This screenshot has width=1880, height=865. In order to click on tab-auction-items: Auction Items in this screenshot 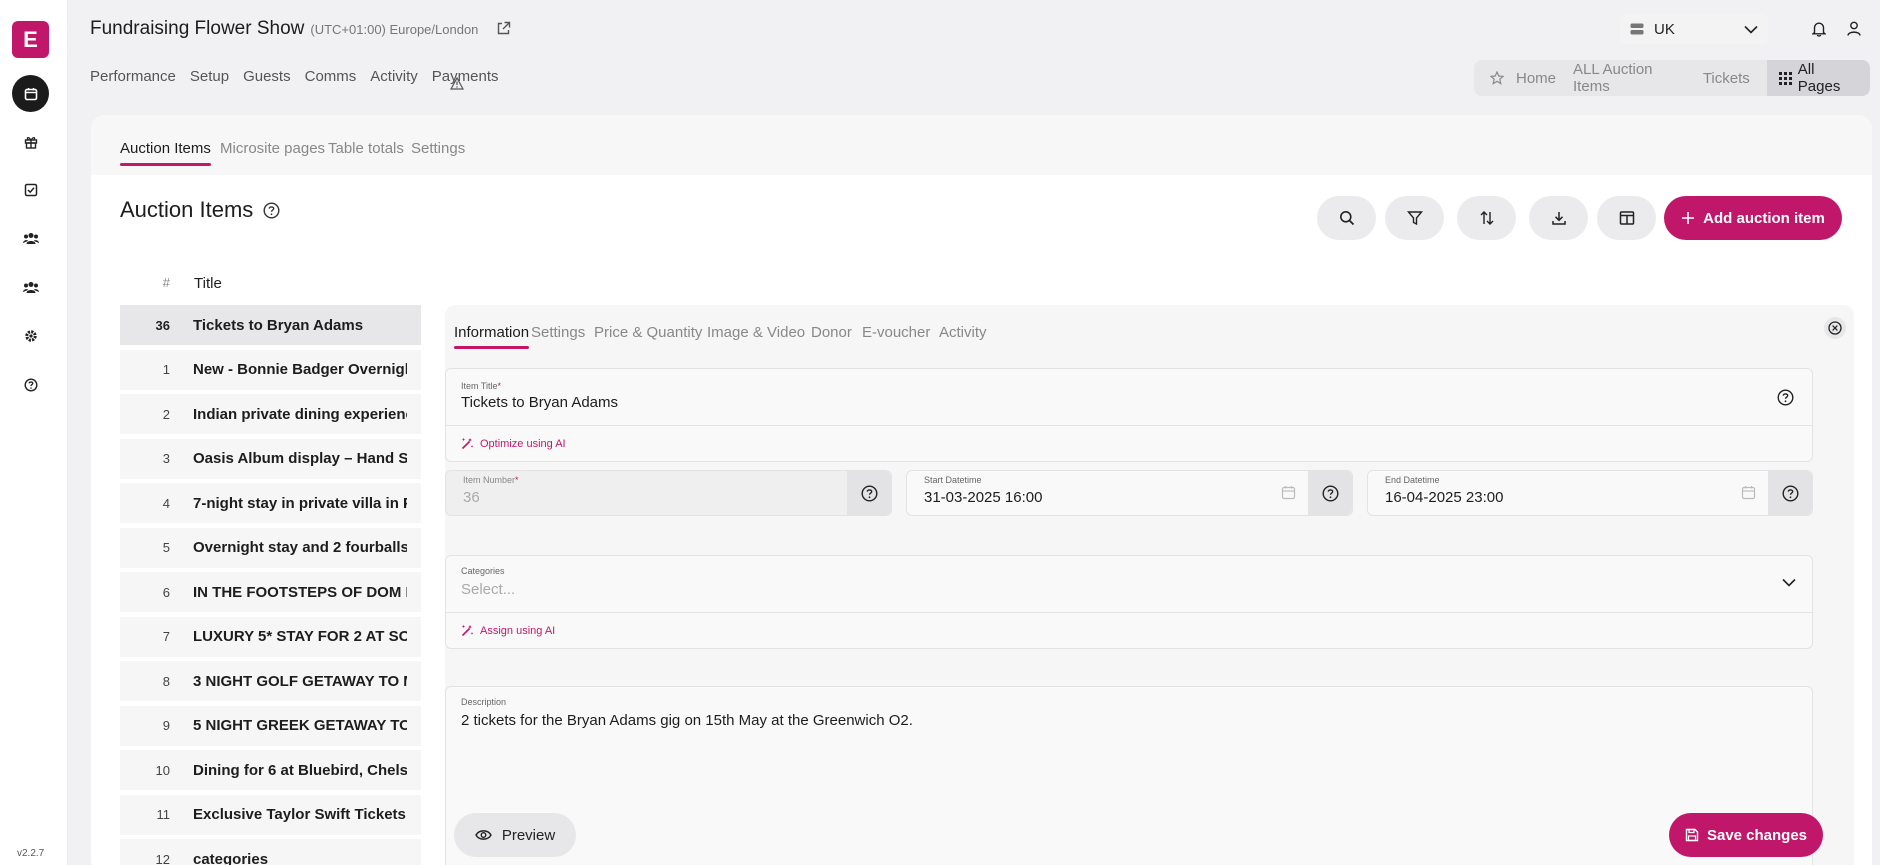, I will do `click(165, 153)`.